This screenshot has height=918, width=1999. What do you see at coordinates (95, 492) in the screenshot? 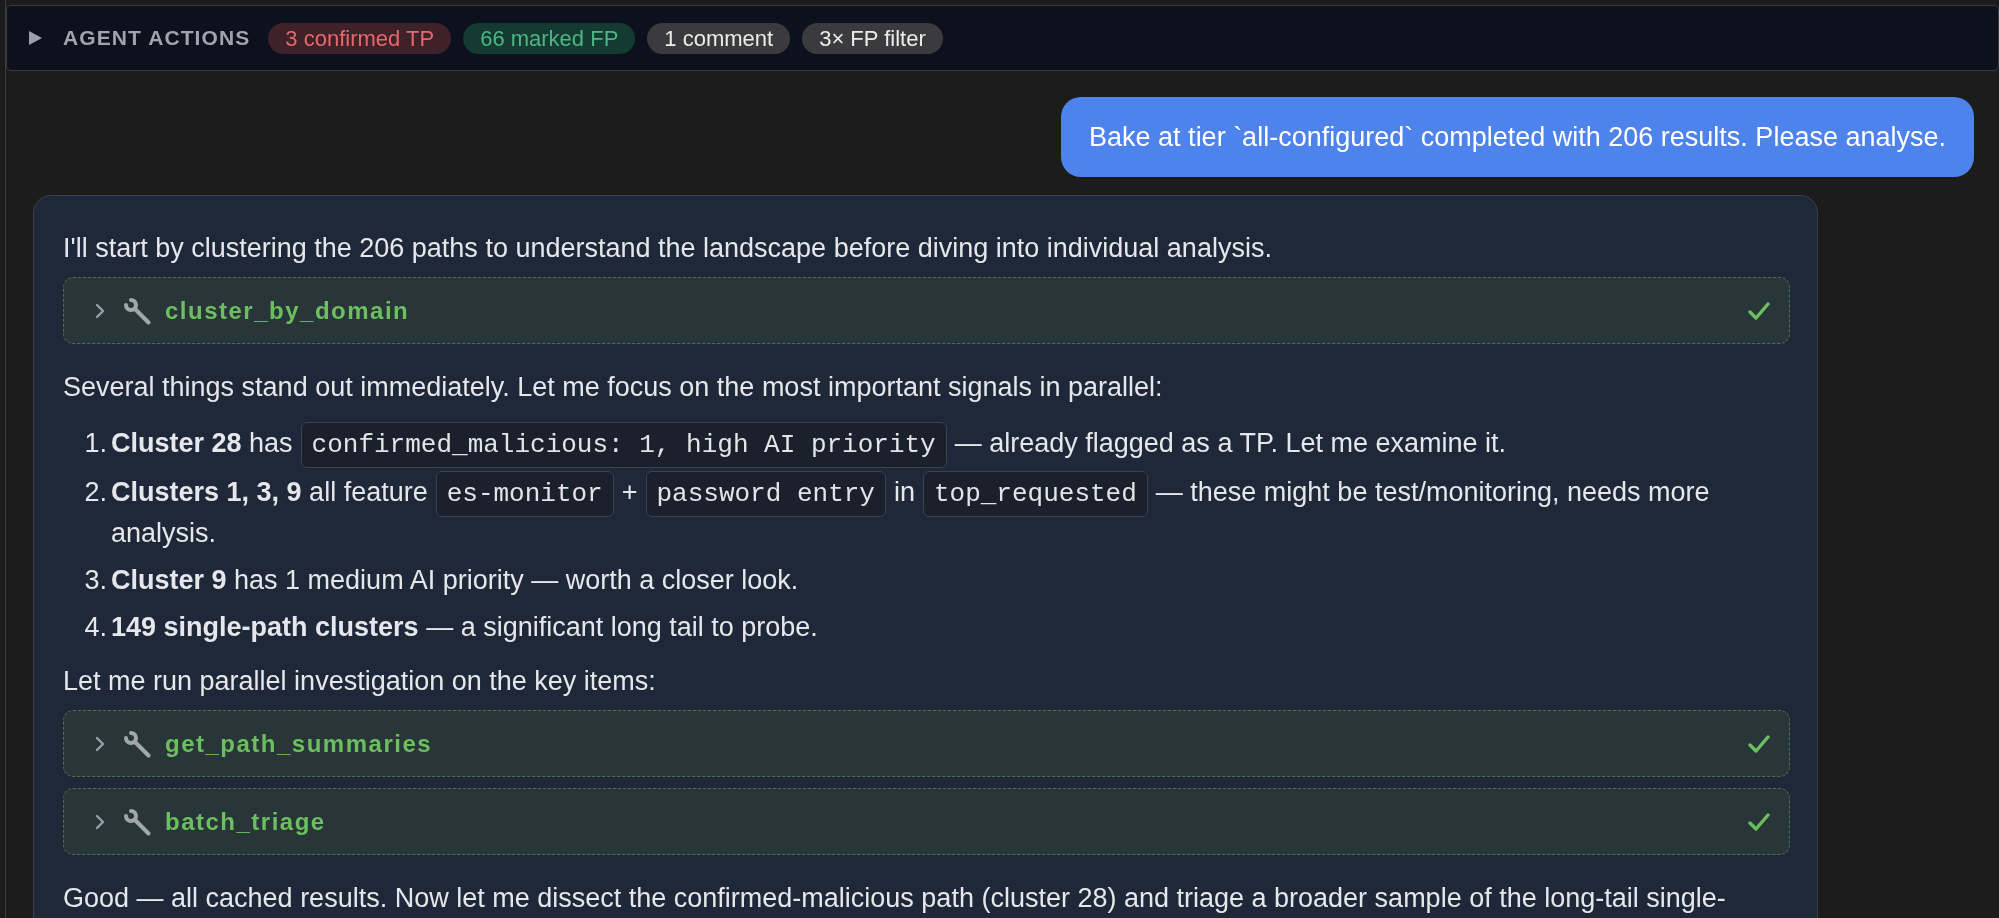
I see `list-number: 2.` at bounding box center [95, 492].